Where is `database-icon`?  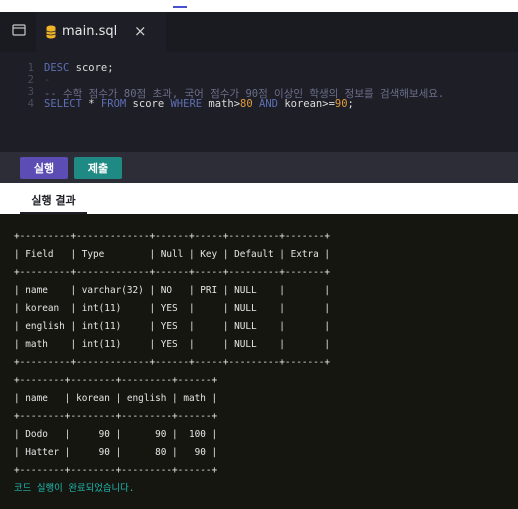
database-icon is located at coordinates (51, 32).